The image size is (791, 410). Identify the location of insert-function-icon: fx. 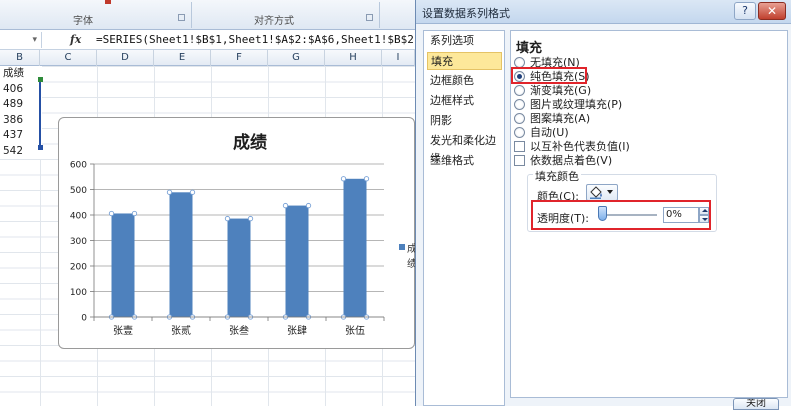
(75, 40).